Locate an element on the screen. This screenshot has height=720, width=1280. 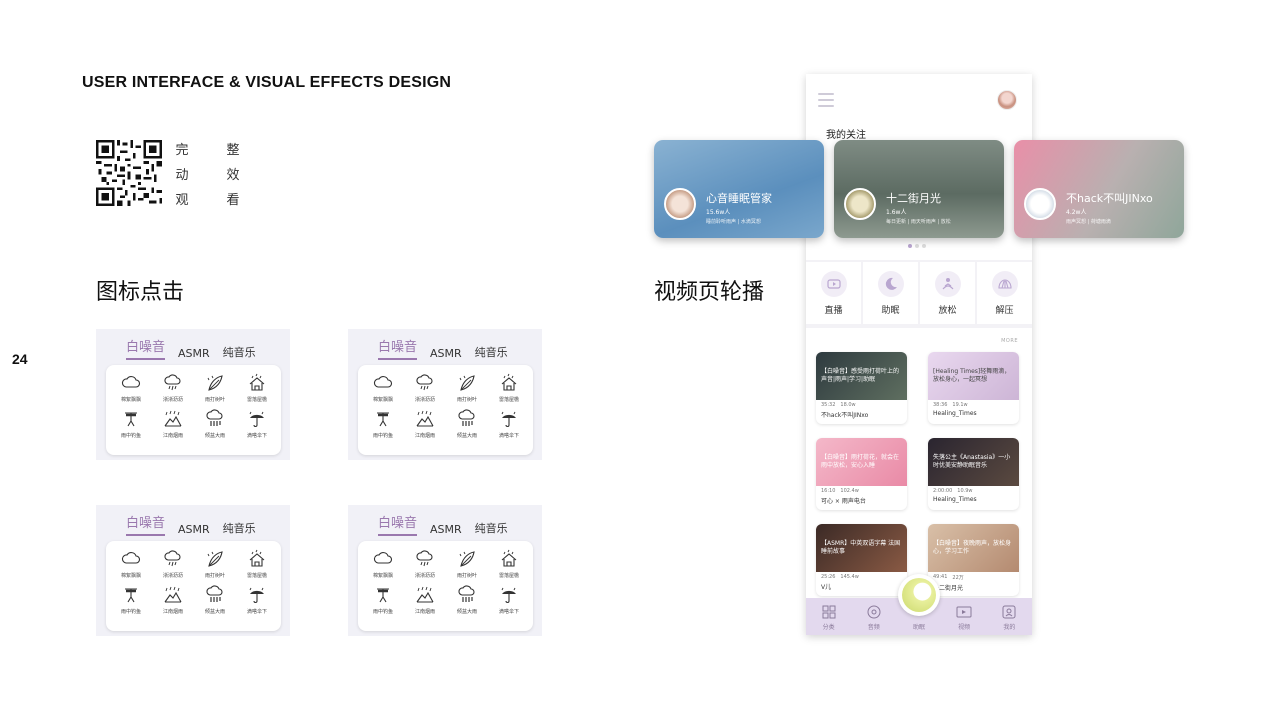
sound-label: 滴嗒伞下 is located at coordinates (508, 436).